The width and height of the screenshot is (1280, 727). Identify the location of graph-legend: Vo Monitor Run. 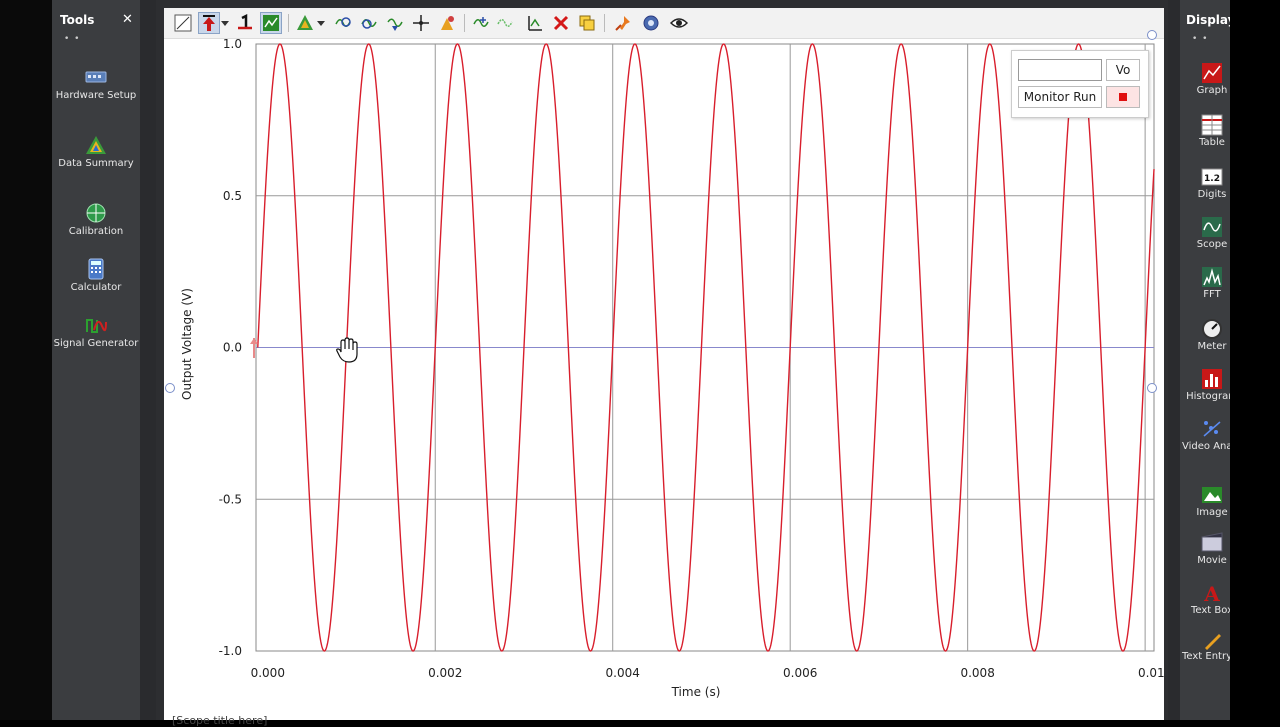
(1080, 84).